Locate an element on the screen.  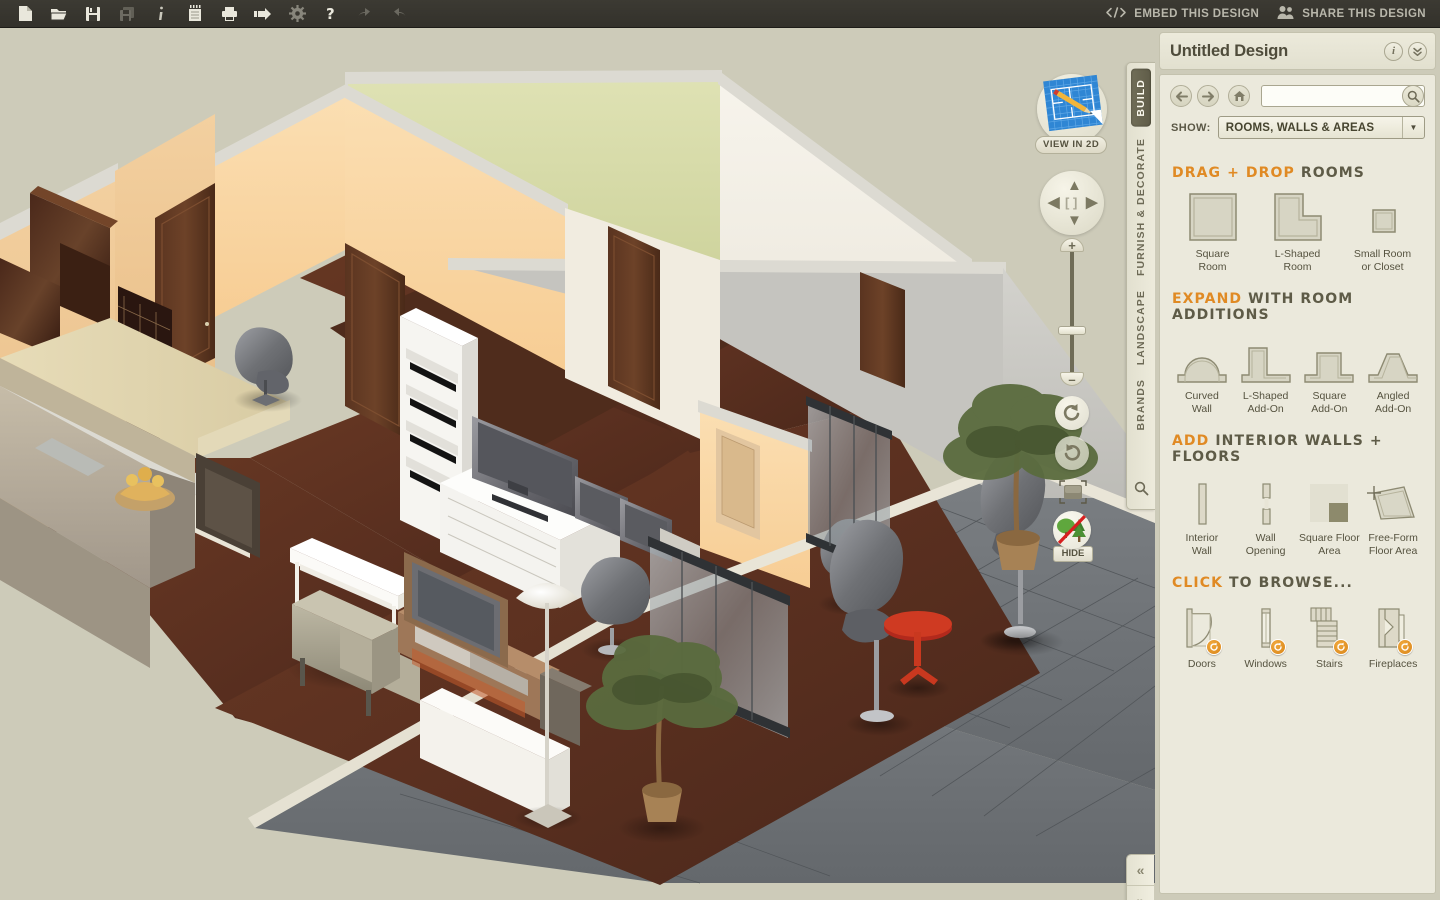
embed-code-icon is located at coordinates (1116, 13).